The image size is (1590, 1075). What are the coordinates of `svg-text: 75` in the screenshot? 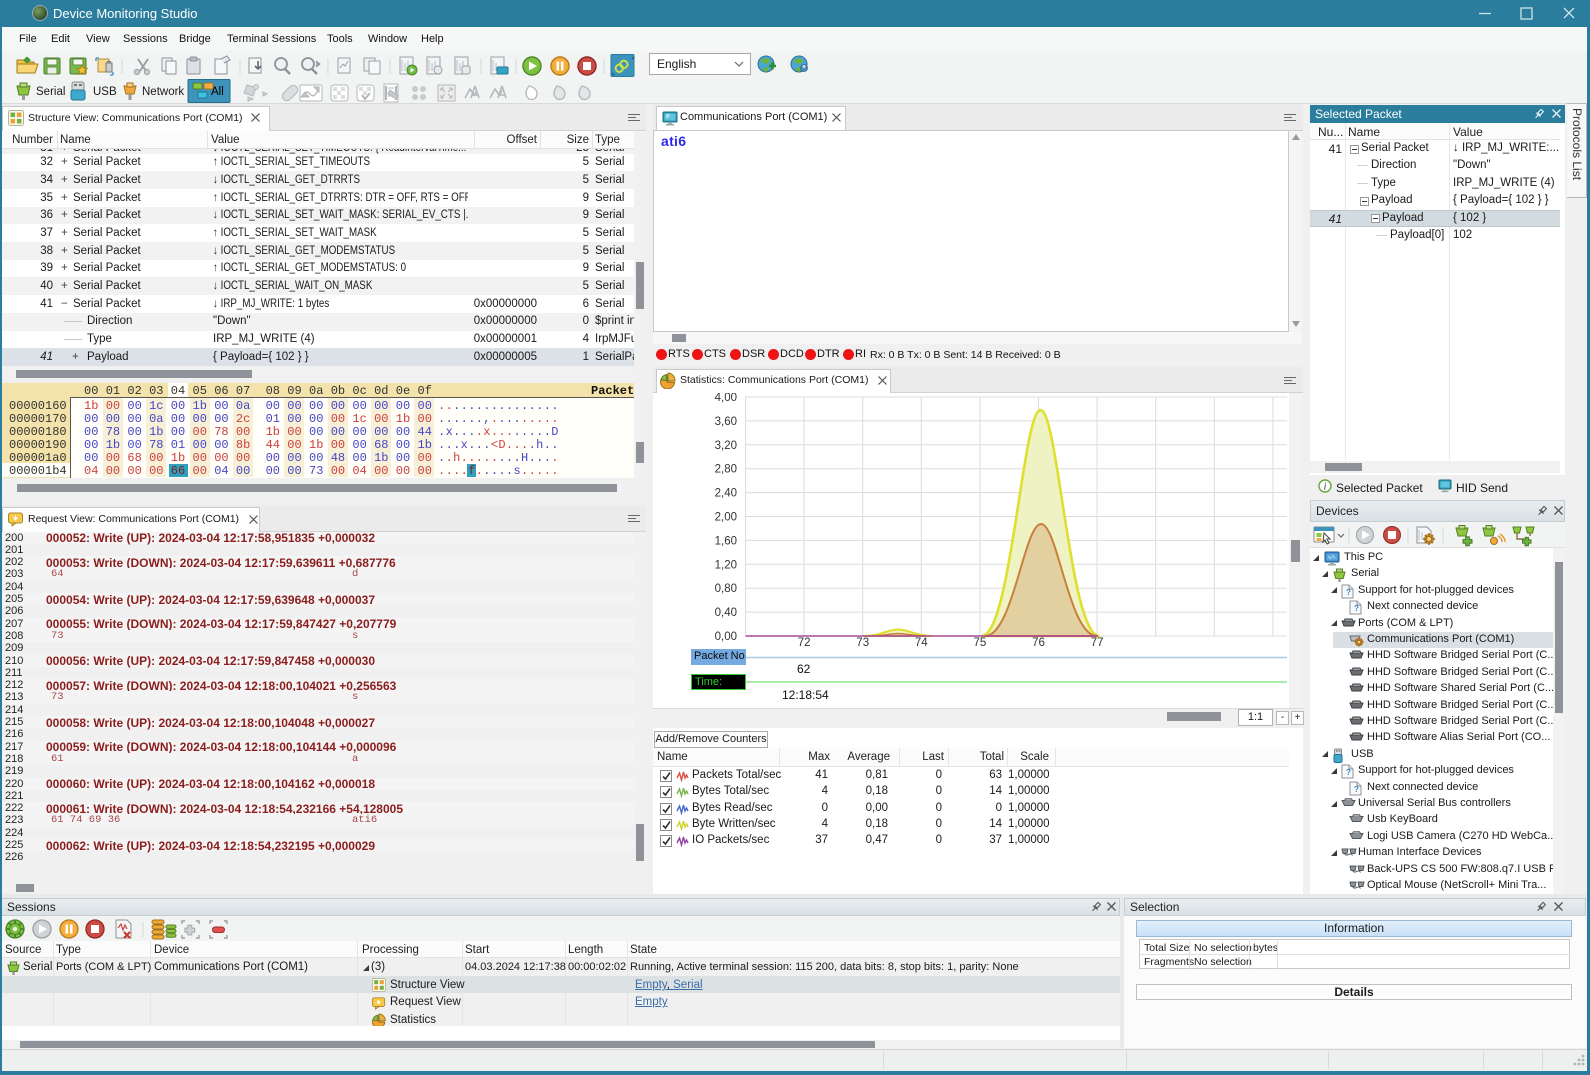 It's located at (980, 643).